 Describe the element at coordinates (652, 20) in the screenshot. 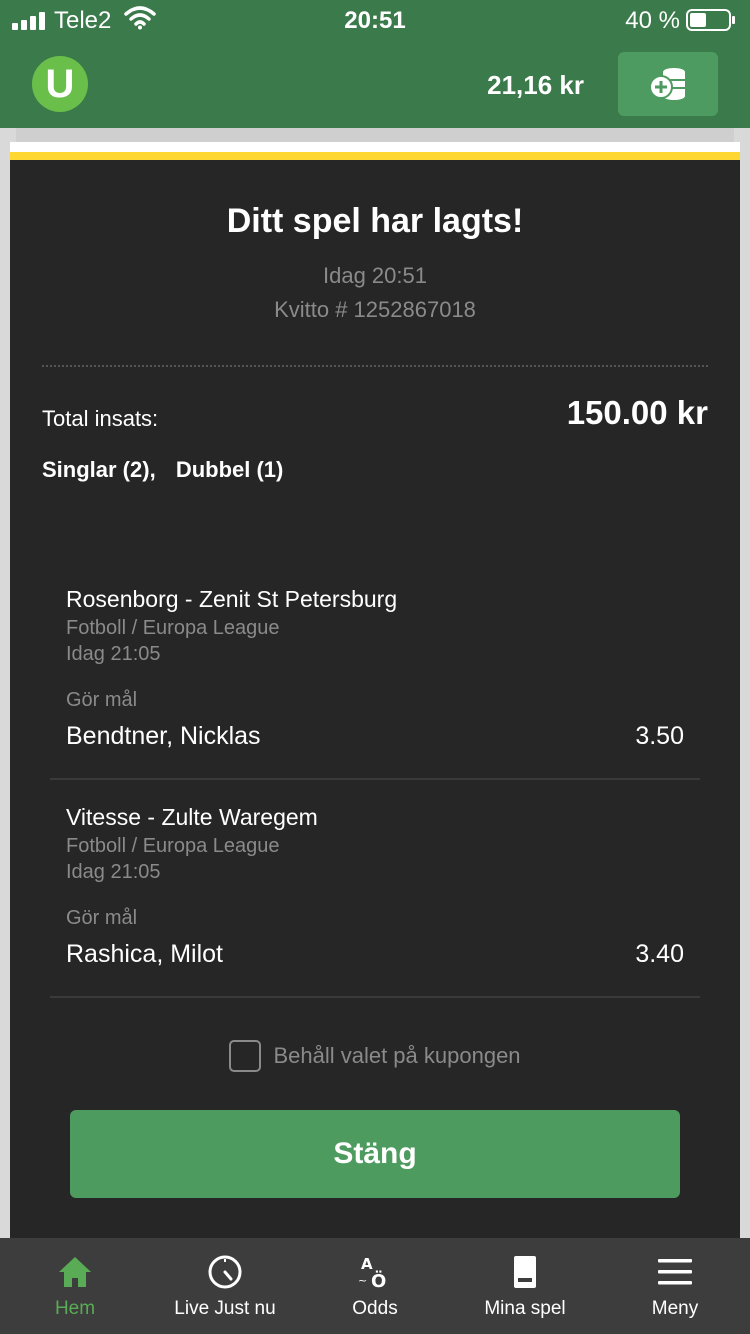

I see `battery-percent: 40 %` at that location.